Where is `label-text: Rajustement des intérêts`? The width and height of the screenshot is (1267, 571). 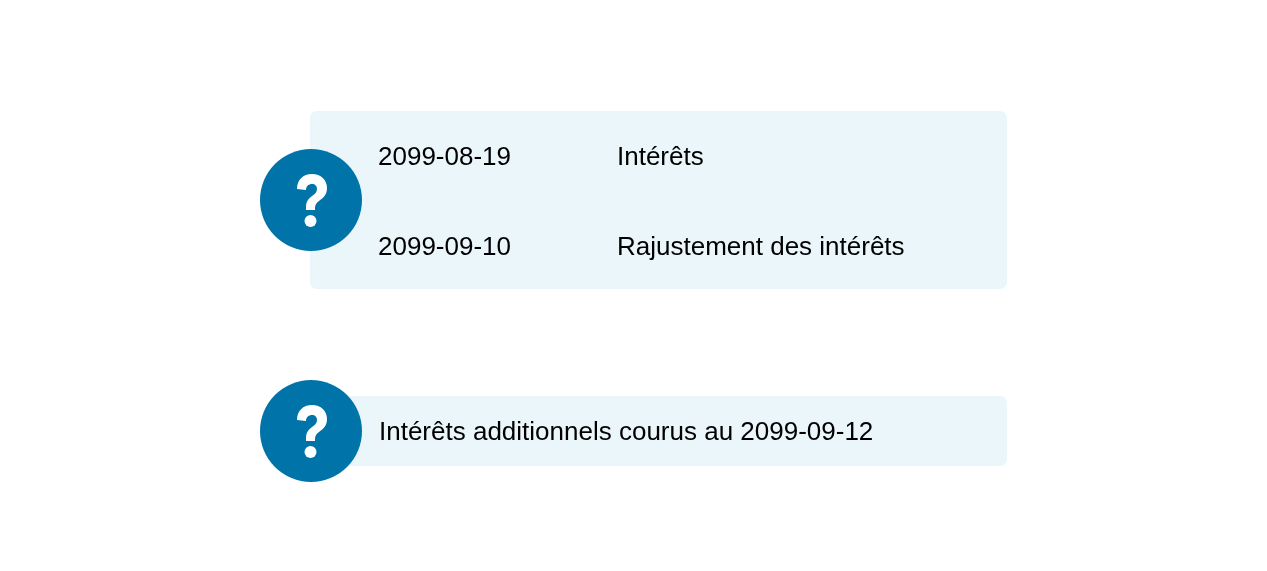
label-text: Rajustement des intérêts is located at coordinates (761, 246).